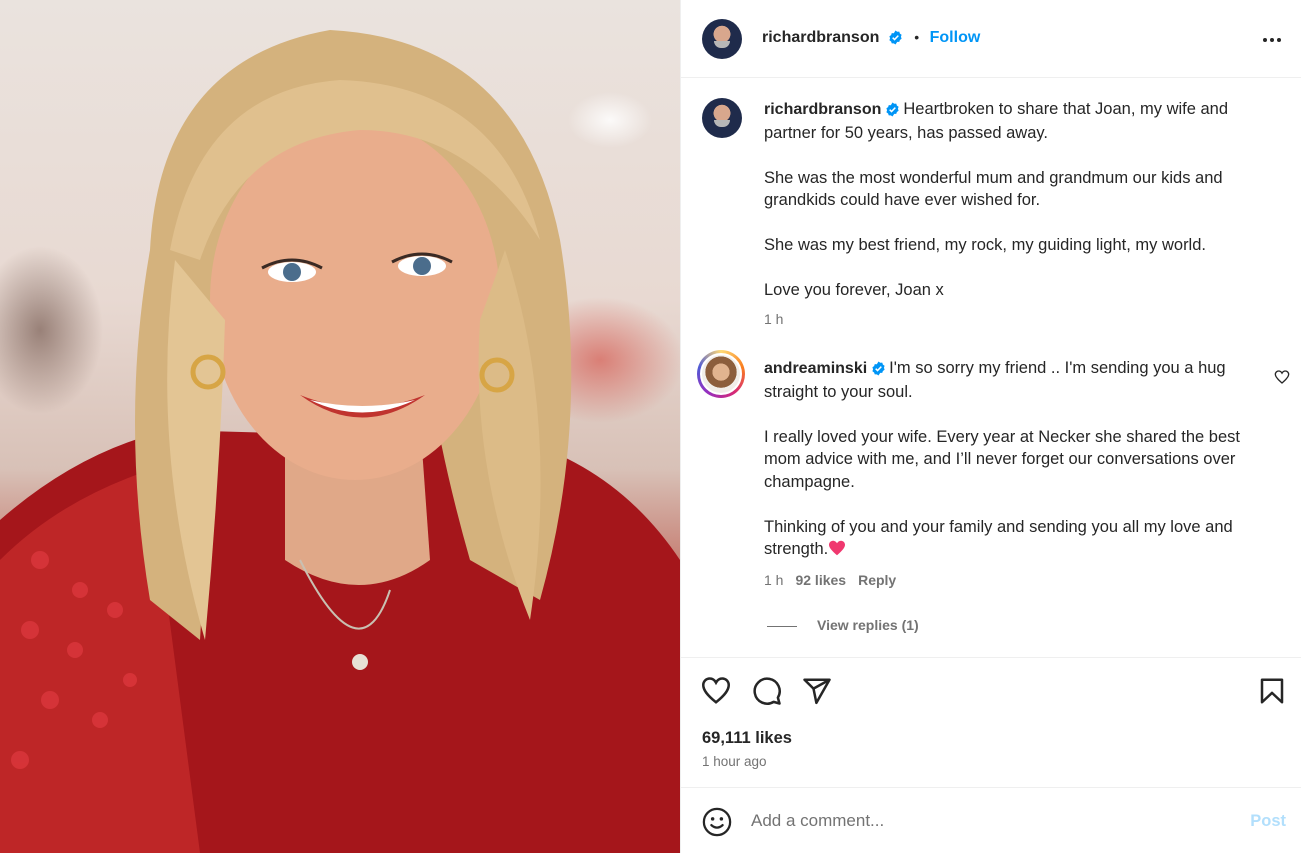  Describe the element at coordinates (722, 39) in the screenshot. I see `author-avatar` at that location.